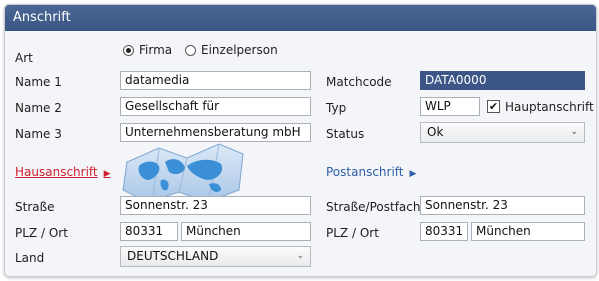 Image resolution: width=599 pixels, height=281 pixels. What do you see at coordinates (38, 134) in the screenshot?
I see `name3-label: Name 3` at bounding box center [38, 134].